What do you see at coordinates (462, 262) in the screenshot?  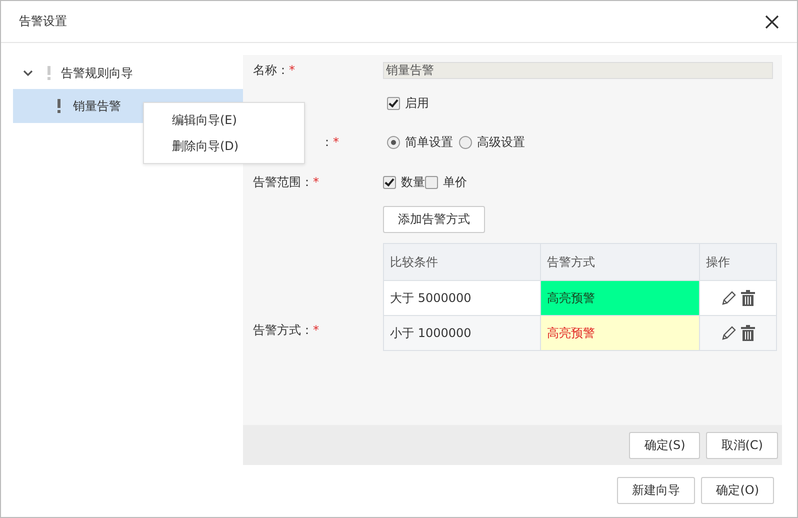 I see `column-header: 比较条件` at bounding box center [462, 262].